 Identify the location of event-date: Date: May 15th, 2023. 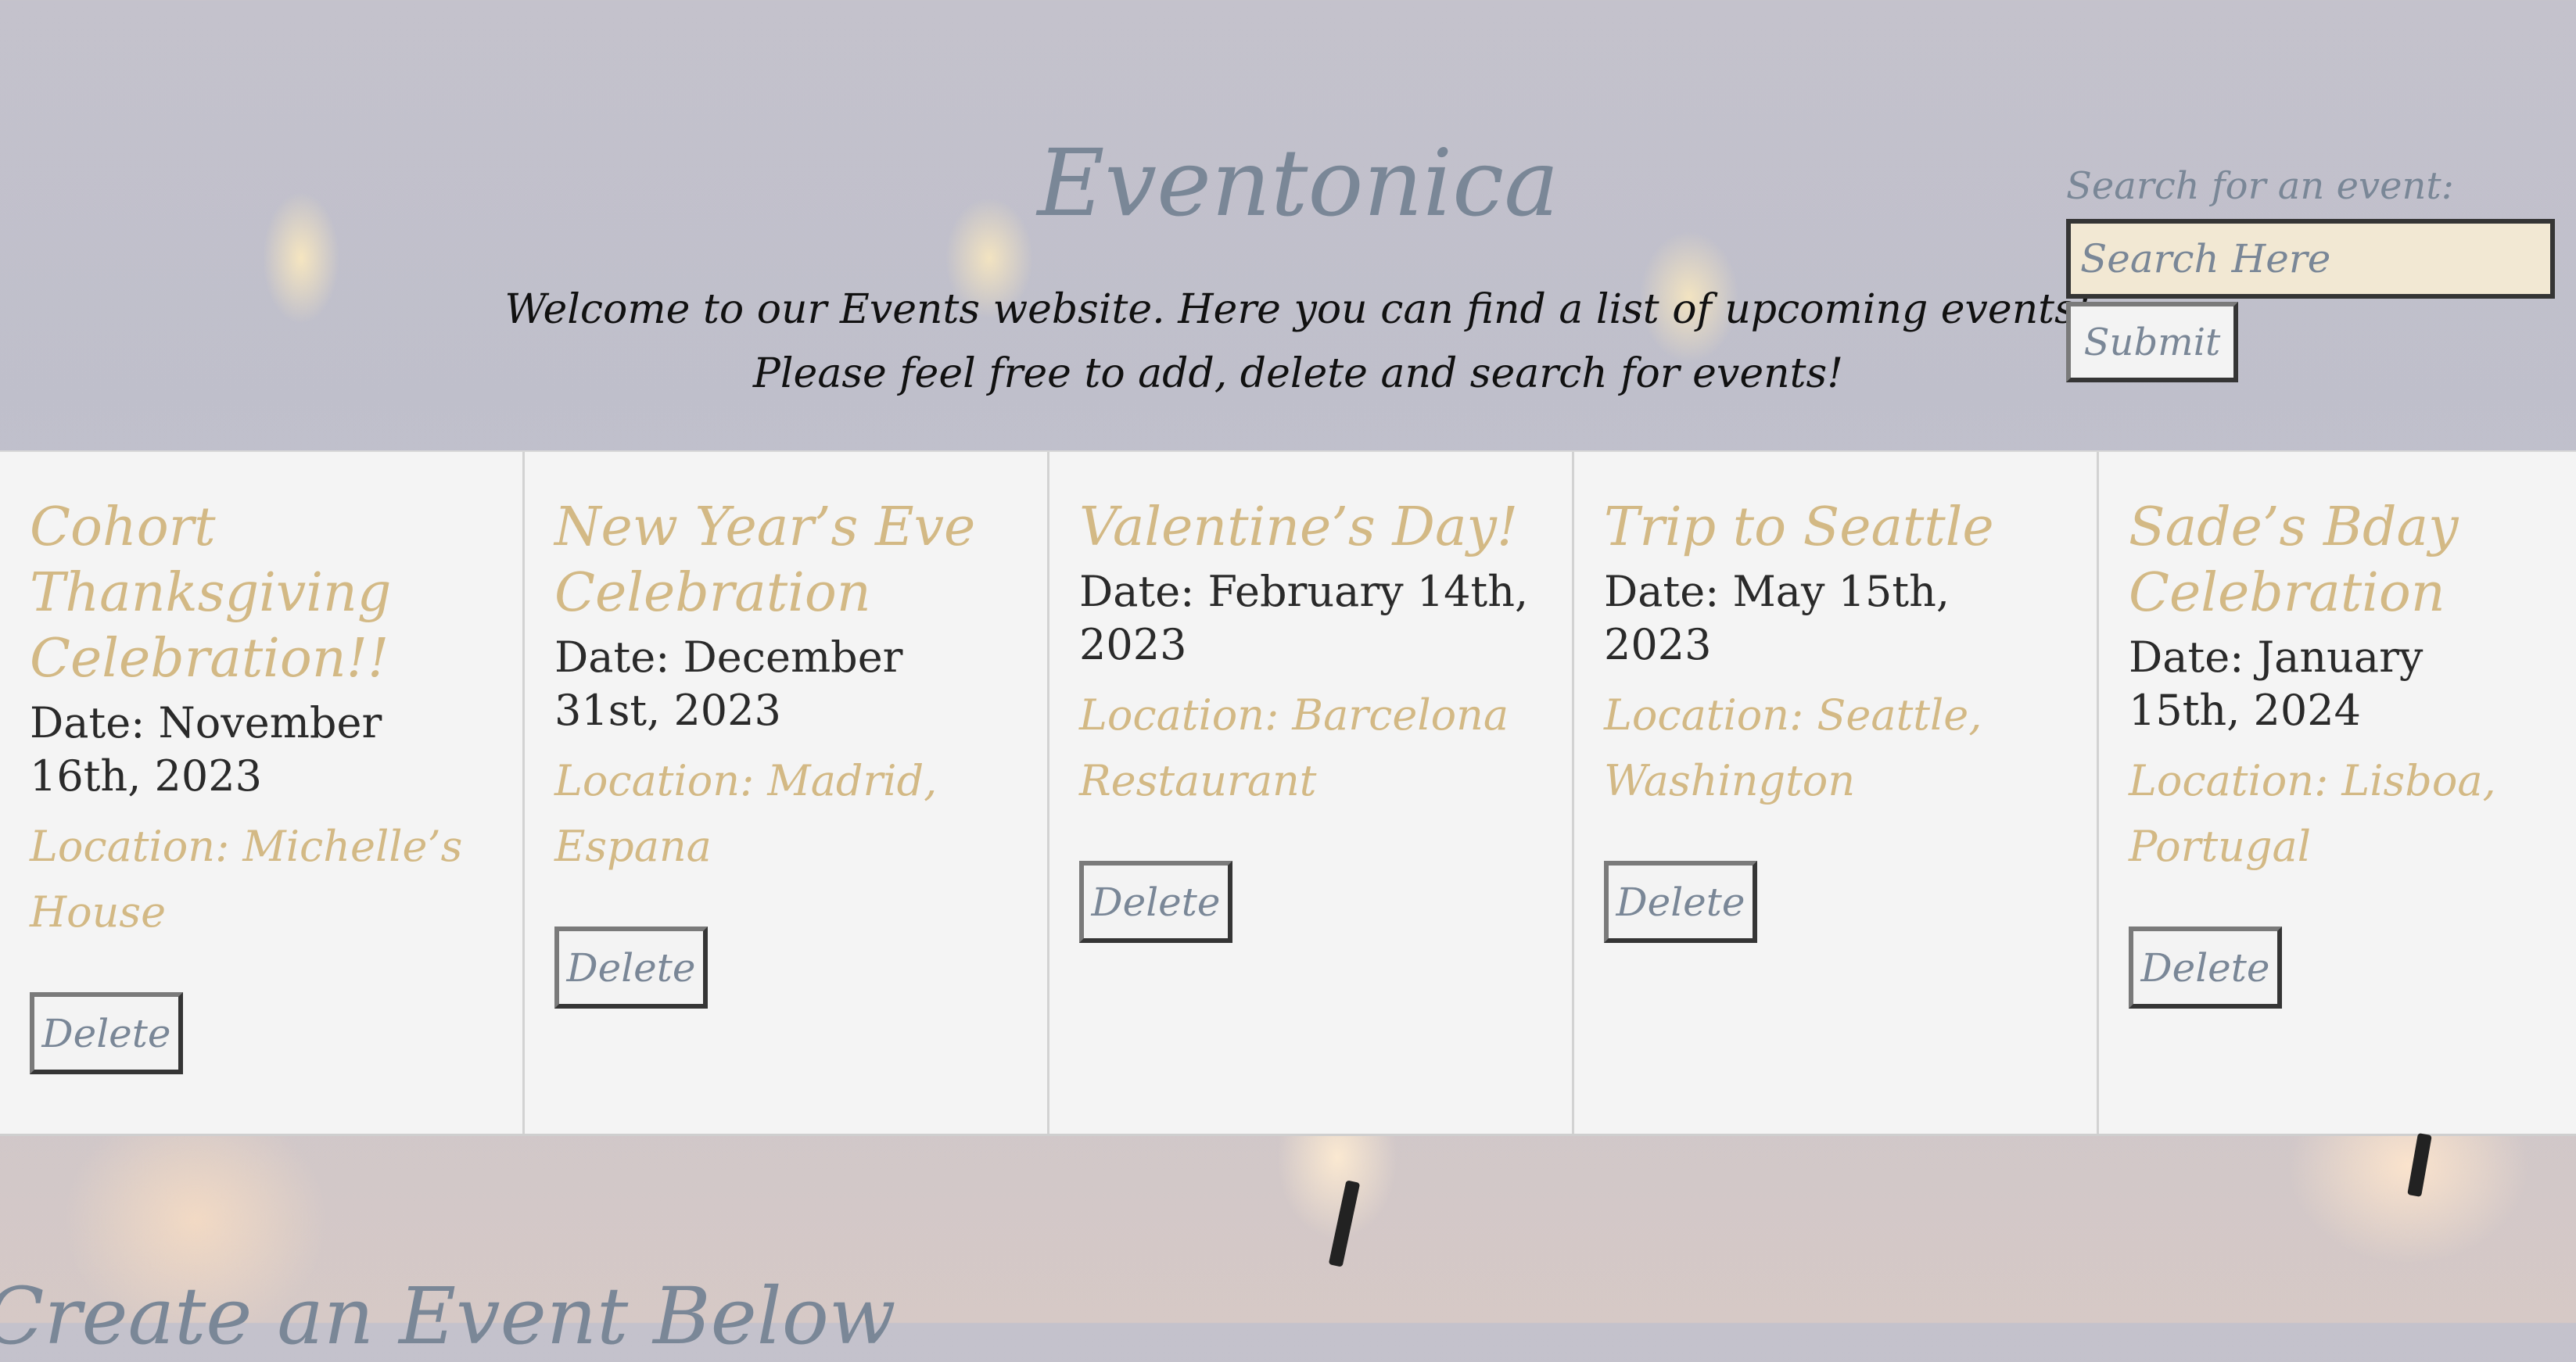
(1777, 618).